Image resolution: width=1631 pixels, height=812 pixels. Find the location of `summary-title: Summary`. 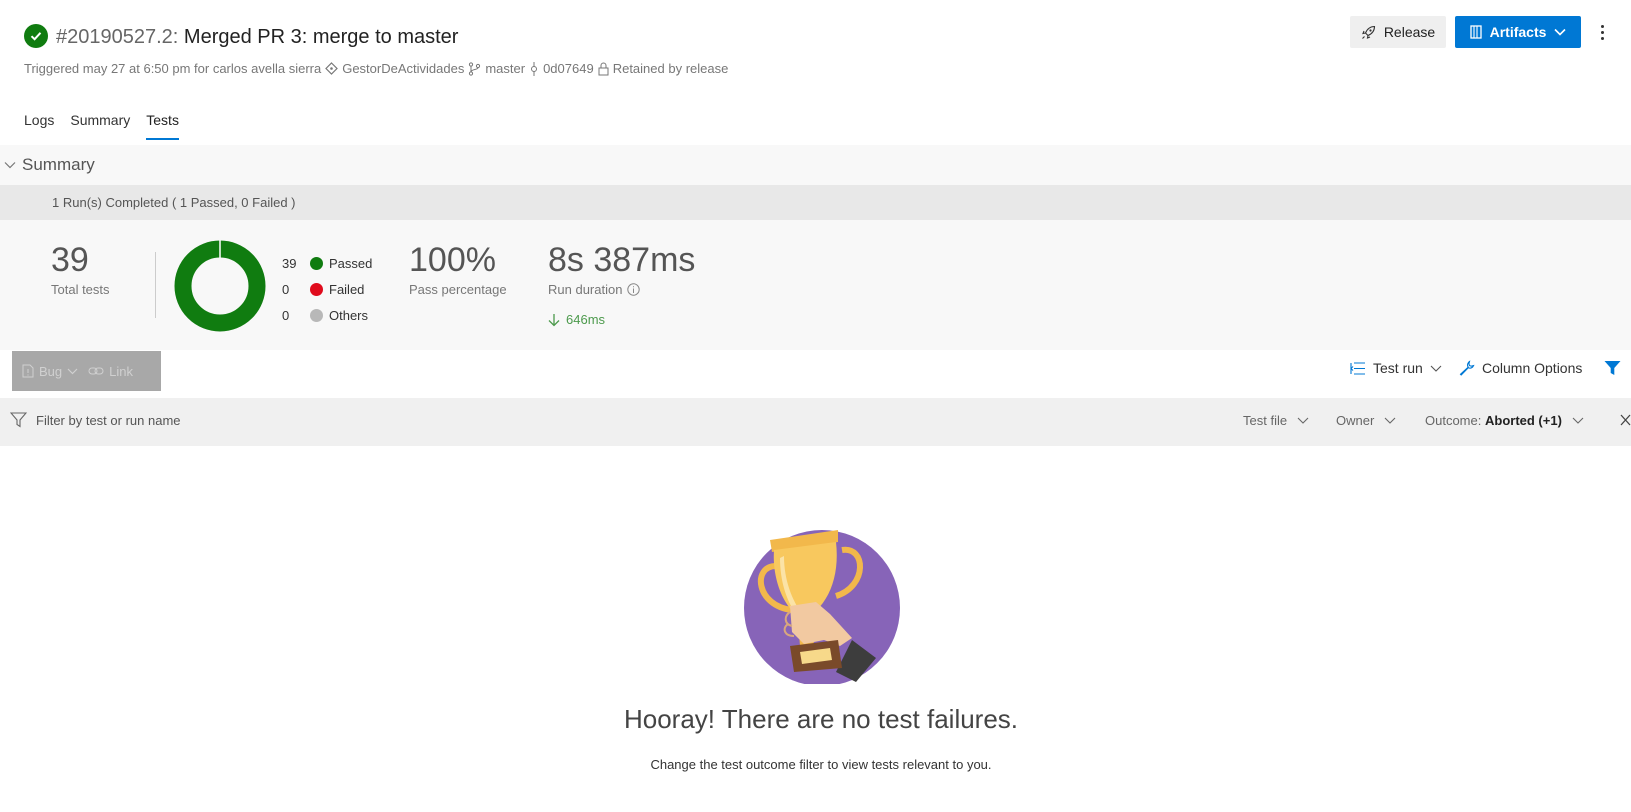

summary-title: Summary is located at coordinates (58, 164).